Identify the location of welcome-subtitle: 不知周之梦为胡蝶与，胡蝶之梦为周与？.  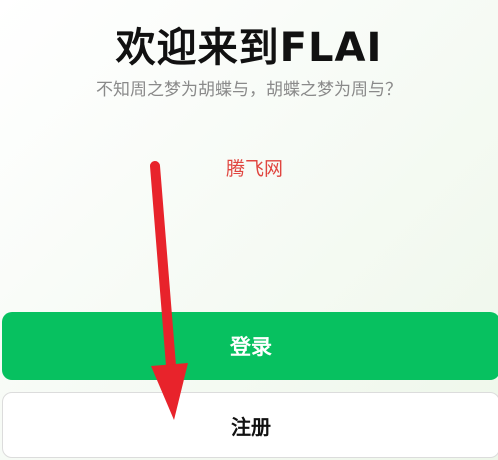
(249, 90).